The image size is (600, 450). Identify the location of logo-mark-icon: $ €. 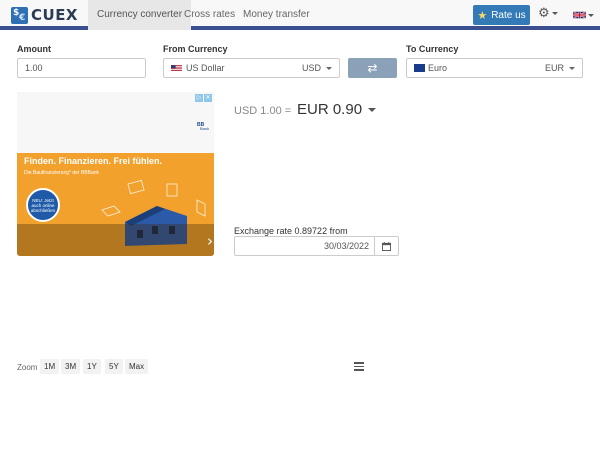
(19, 15).